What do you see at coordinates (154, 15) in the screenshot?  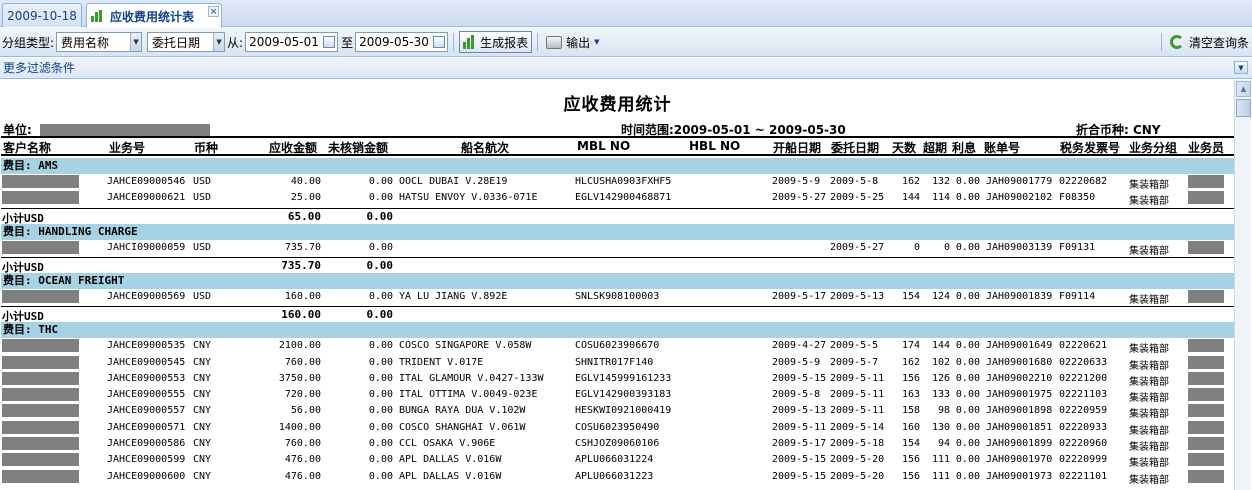 I see `tab-receivable-report: 应收费用统计表 ×` at bounding box center [154, 15].